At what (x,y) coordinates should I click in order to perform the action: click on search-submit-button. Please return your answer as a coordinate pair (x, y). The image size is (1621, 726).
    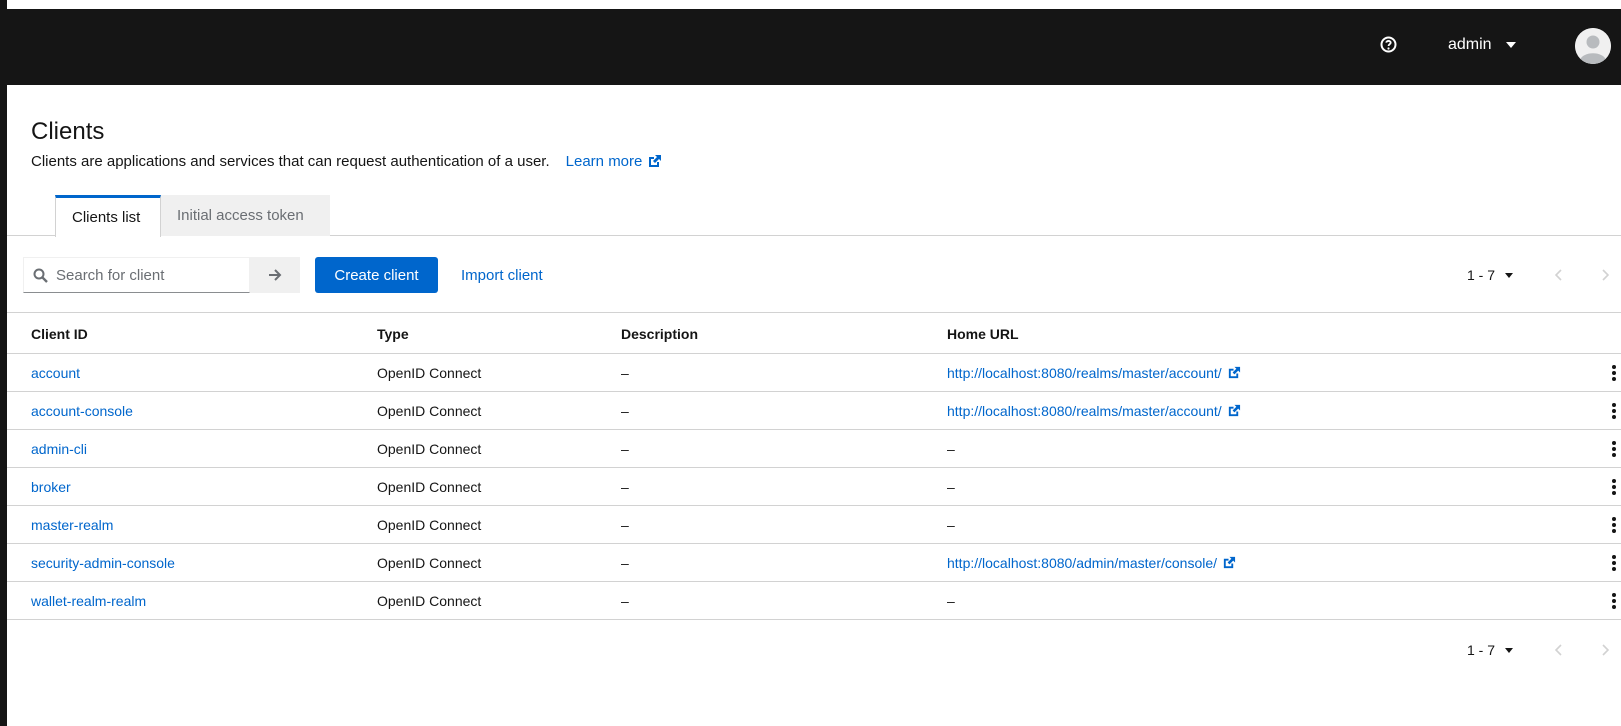
    Looking at the image, I should click on (275, 275).